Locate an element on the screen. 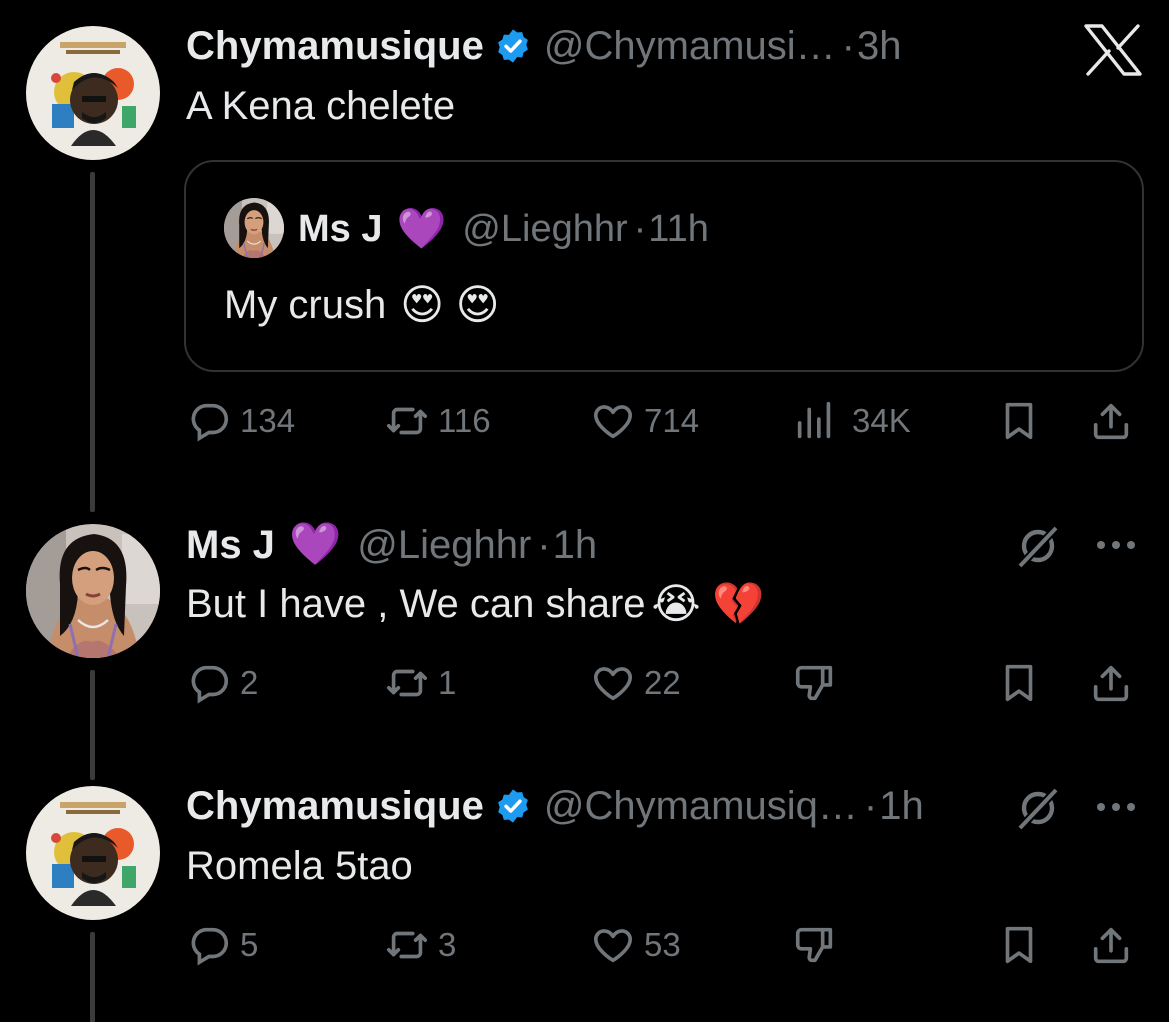 Image resolution: width=1169 pixels, height=1022 pixels. action-bar: 134 116 714 34K is located at coordinates (661, 421).